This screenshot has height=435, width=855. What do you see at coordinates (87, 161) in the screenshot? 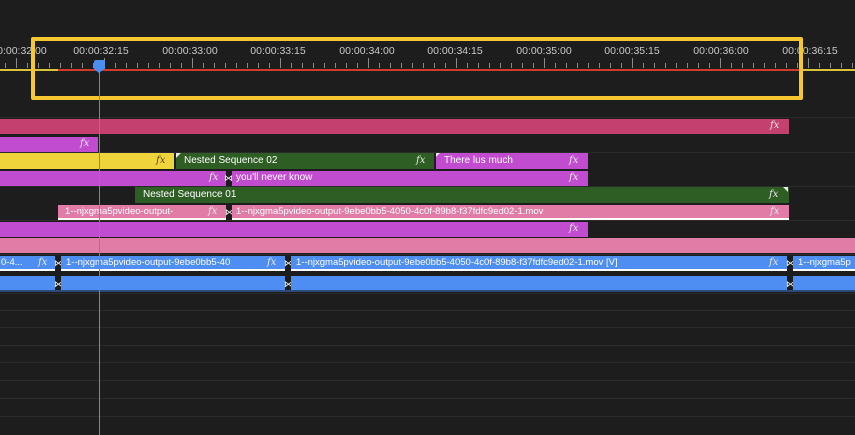
I see `clip-yellow: fx` at bounding box center [87, 161].